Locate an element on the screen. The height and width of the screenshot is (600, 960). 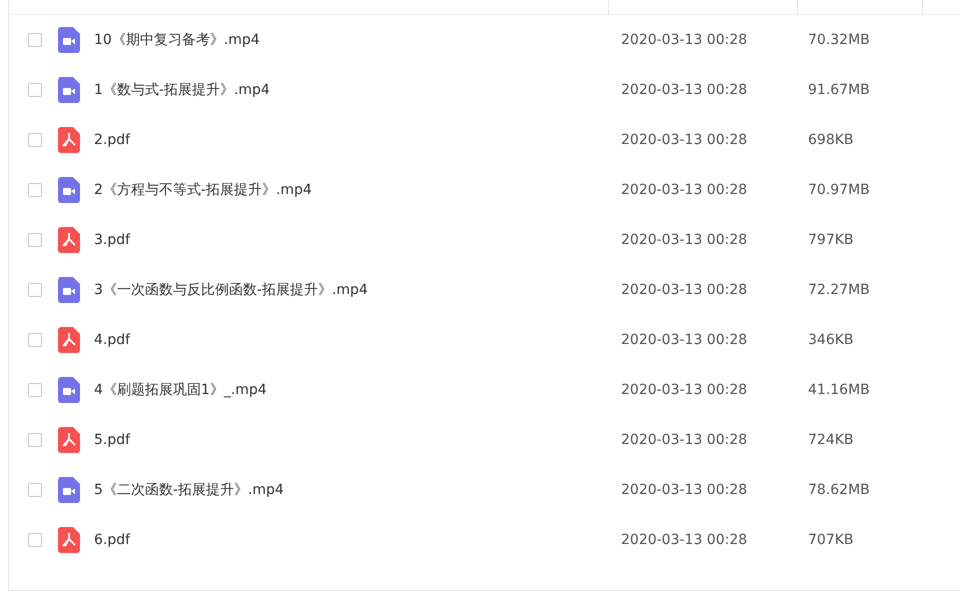
file-name: 4.pdf is located at coordinates (357, 340).